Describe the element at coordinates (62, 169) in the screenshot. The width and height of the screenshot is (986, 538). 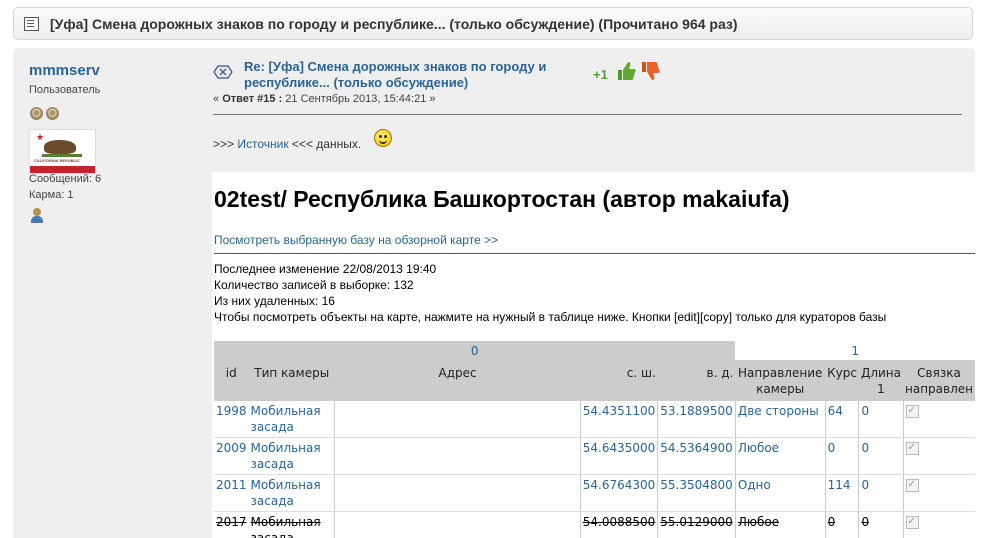
I see `flag-stripe` at that location.